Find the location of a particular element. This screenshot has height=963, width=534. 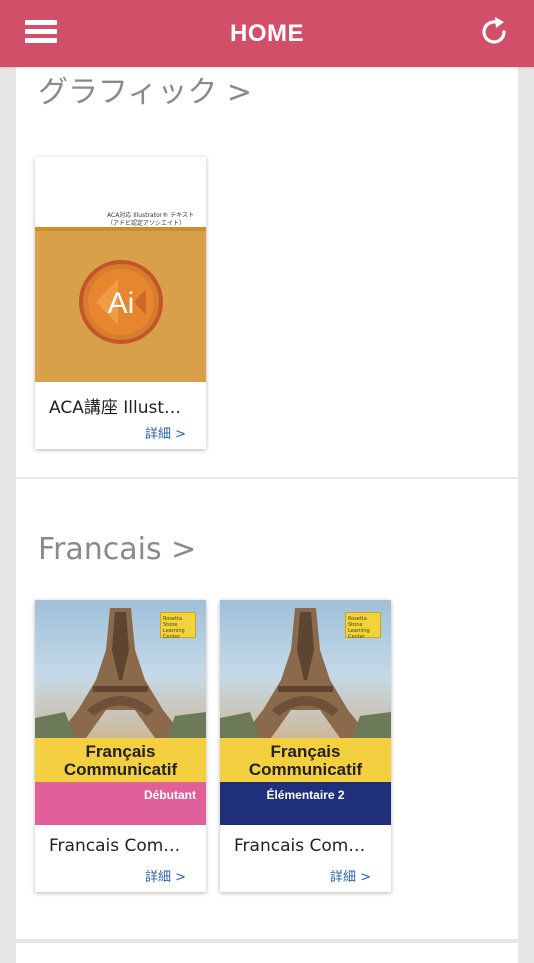

refresh-icon is located at coordinates (494, 32).